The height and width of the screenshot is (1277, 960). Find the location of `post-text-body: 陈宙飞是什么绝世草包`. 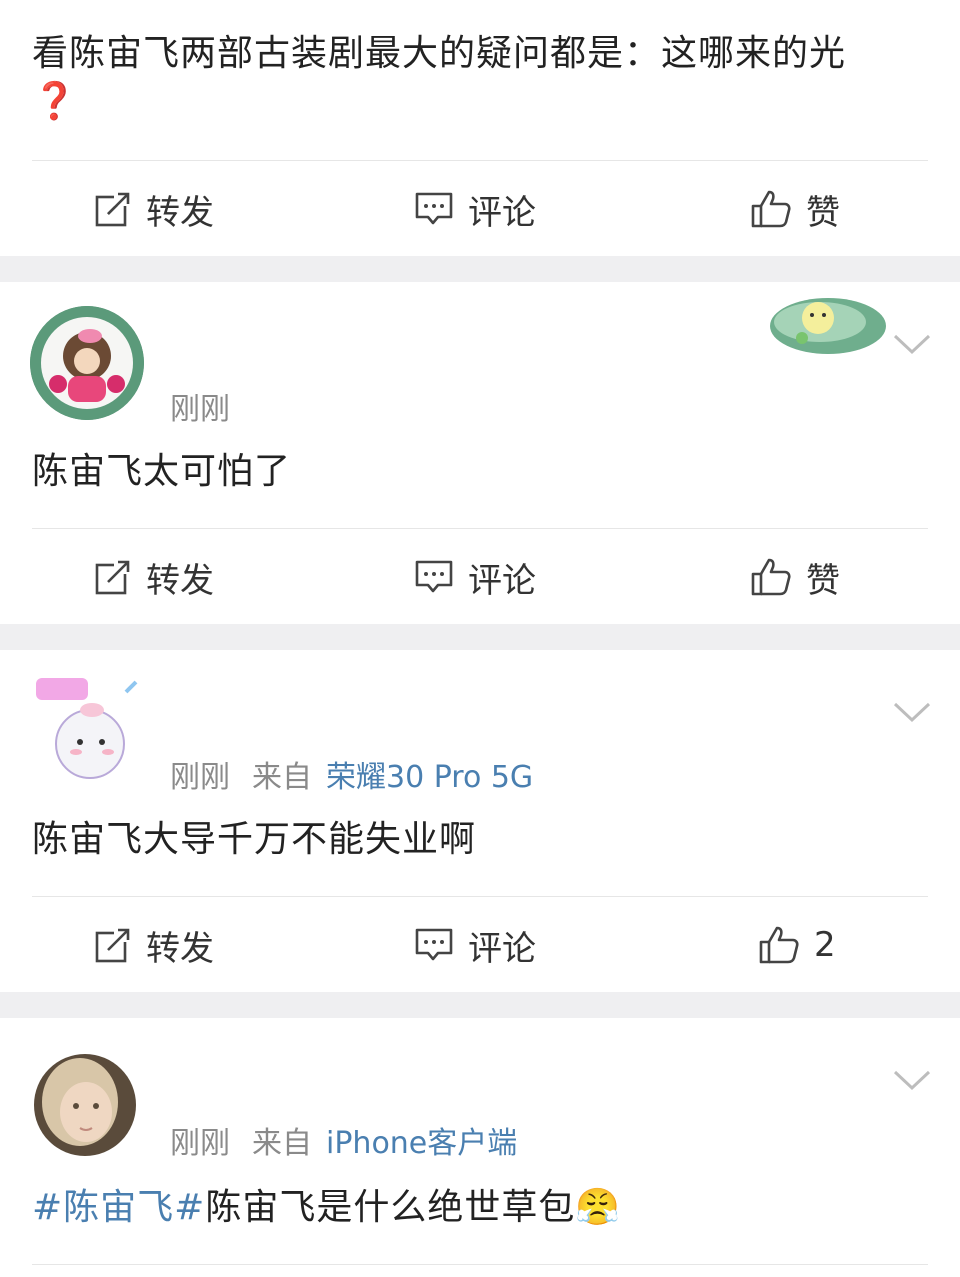

post-text-body: 陈宙飞是什么绝世草包 is located at coordinates (390, 1207).